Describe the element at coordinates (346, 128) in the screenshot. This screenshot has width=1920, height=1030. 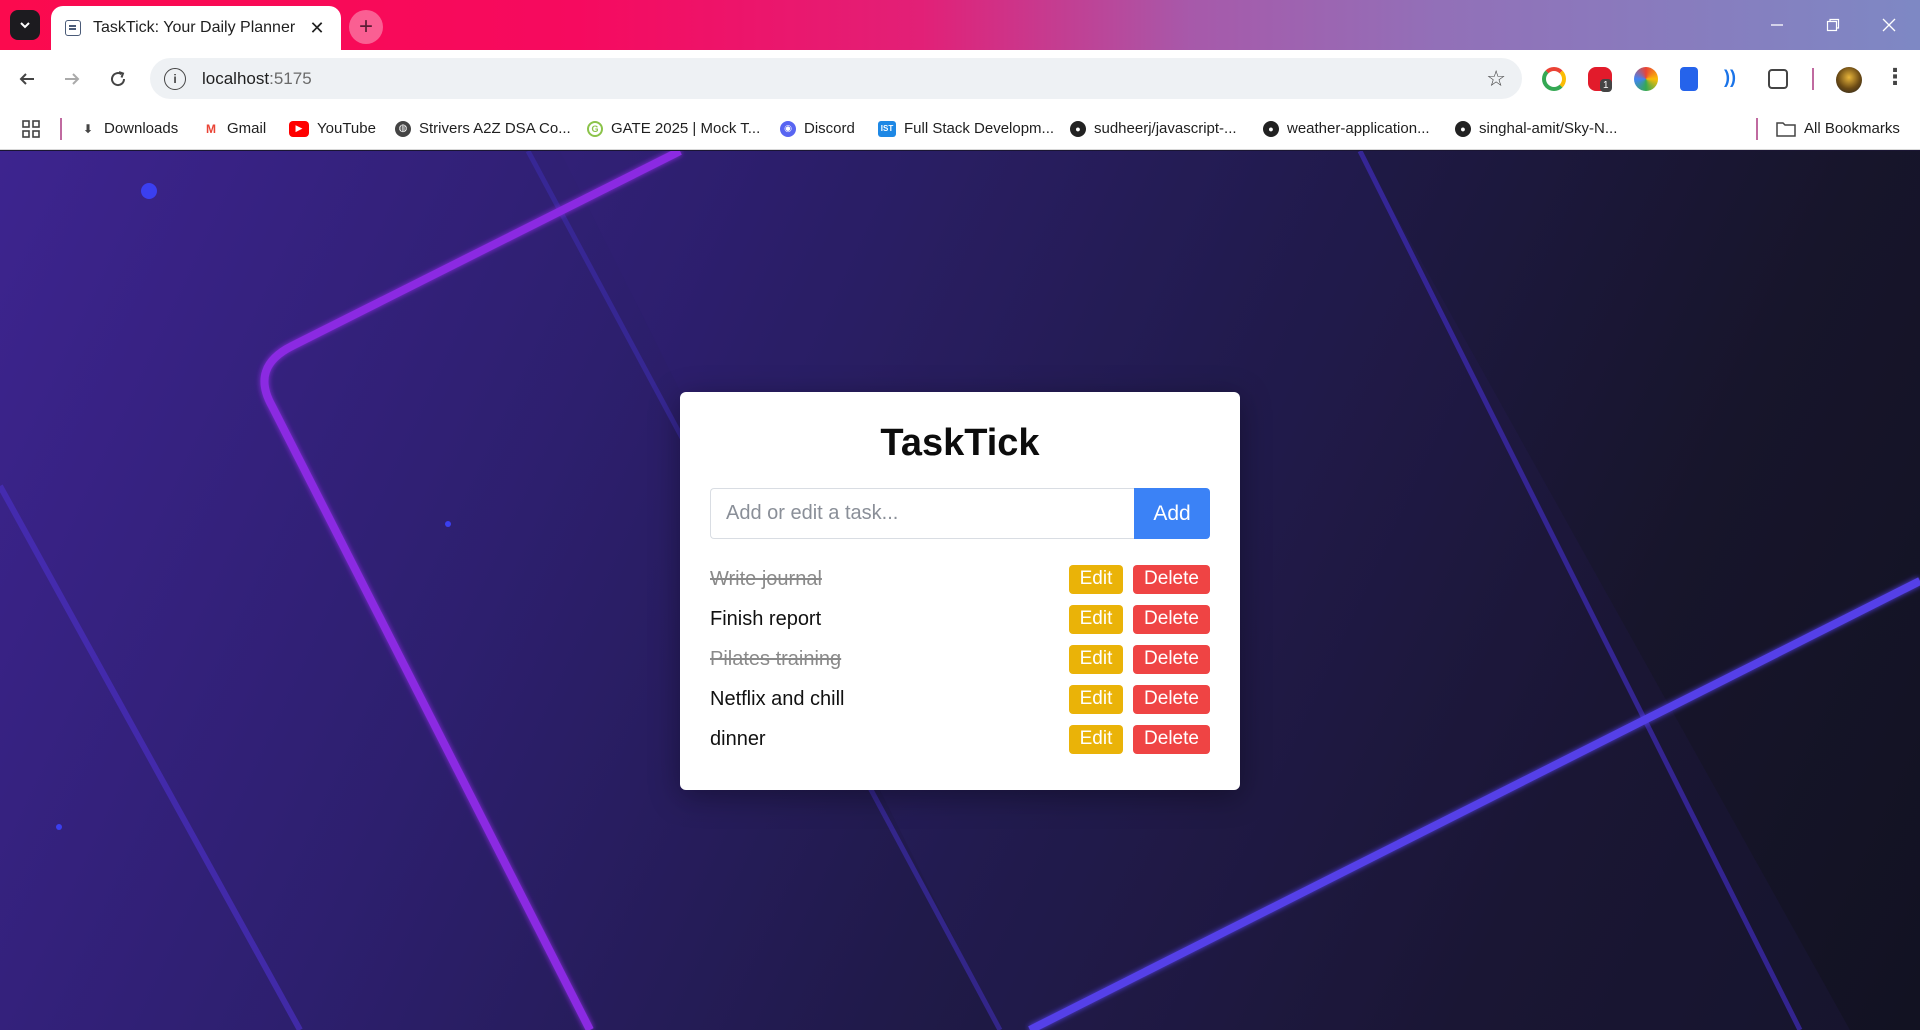
I see `bookmark-label: YouTube` at that location.